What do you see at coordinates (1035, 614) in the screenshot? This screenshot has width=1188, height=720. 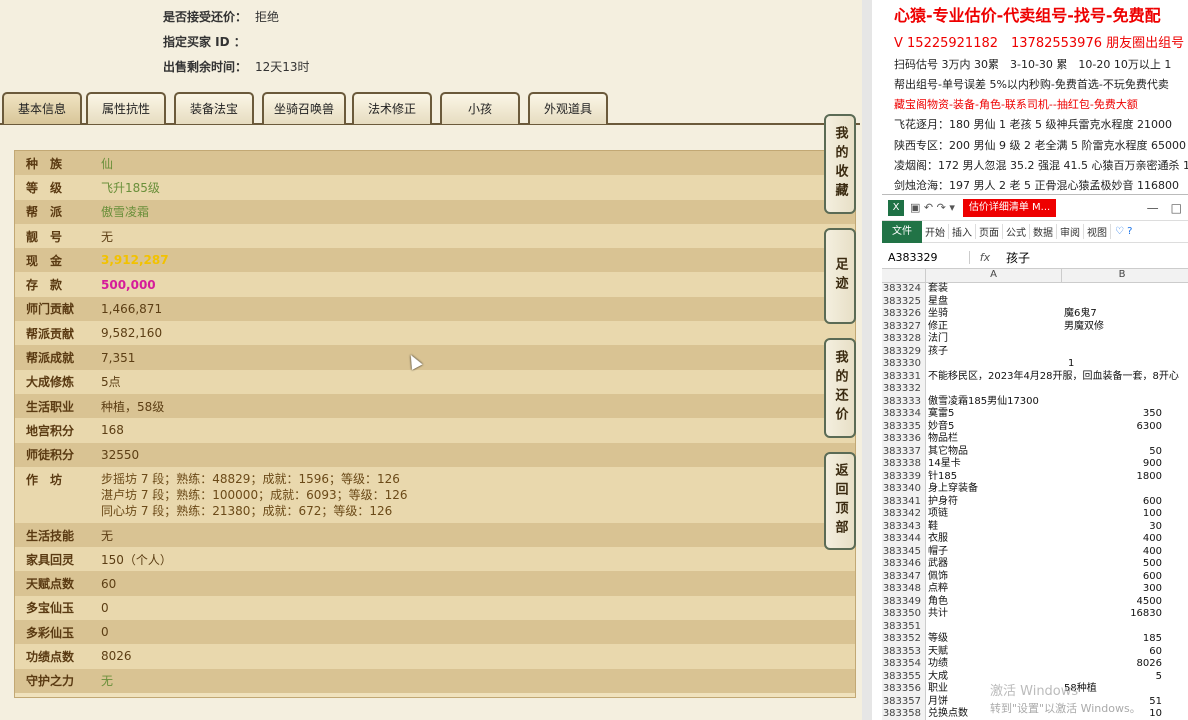 I see `sheet-row: 383350 共计 16830` at bounding box center [1035, 614].